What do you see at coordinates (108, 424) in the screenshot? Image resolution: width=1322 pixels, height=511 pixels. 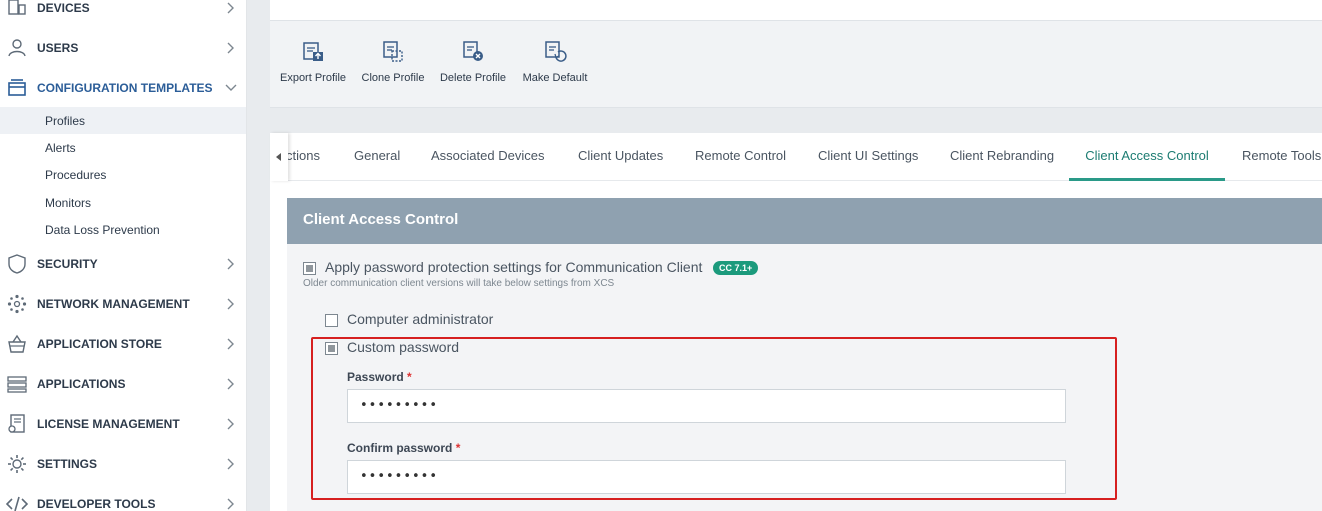 I see `sidebar-item-label: LICENSE MANAGEMENT` at bounding box center [108, 424].